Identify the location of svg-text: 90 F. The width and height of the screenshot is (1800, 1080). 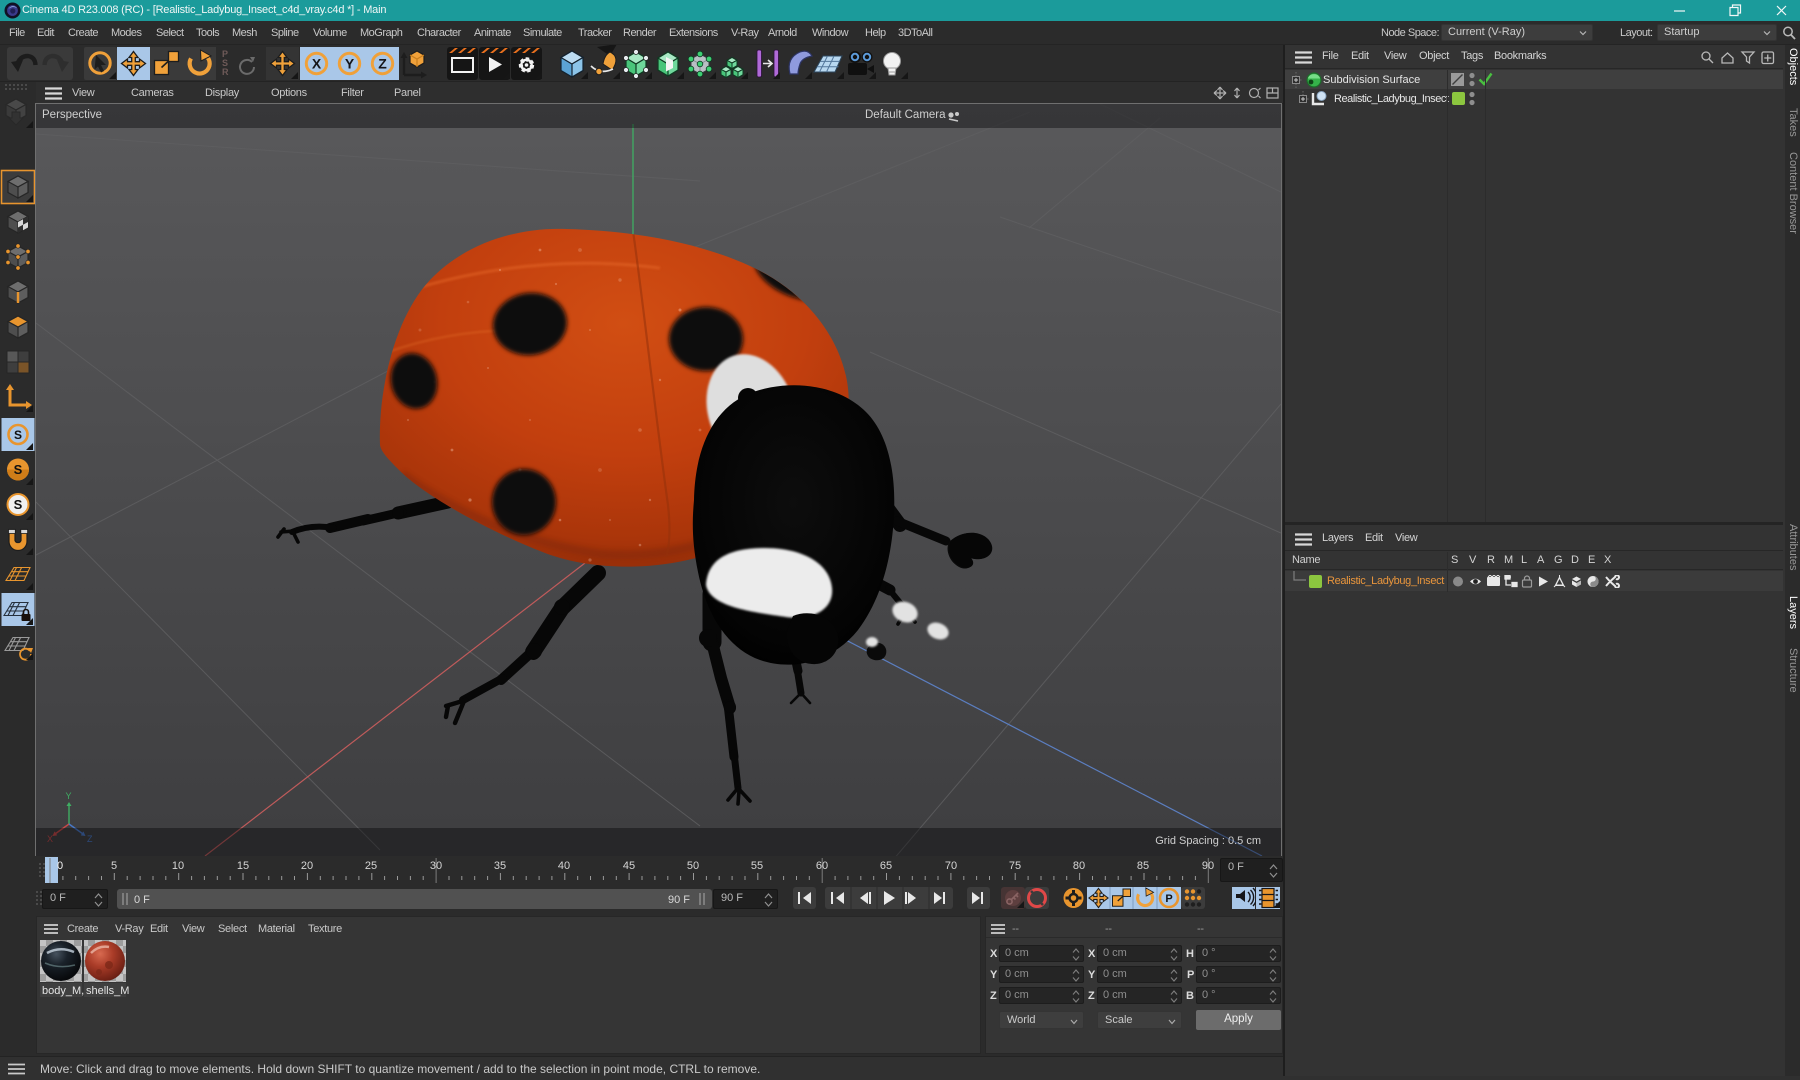
(679, 900).